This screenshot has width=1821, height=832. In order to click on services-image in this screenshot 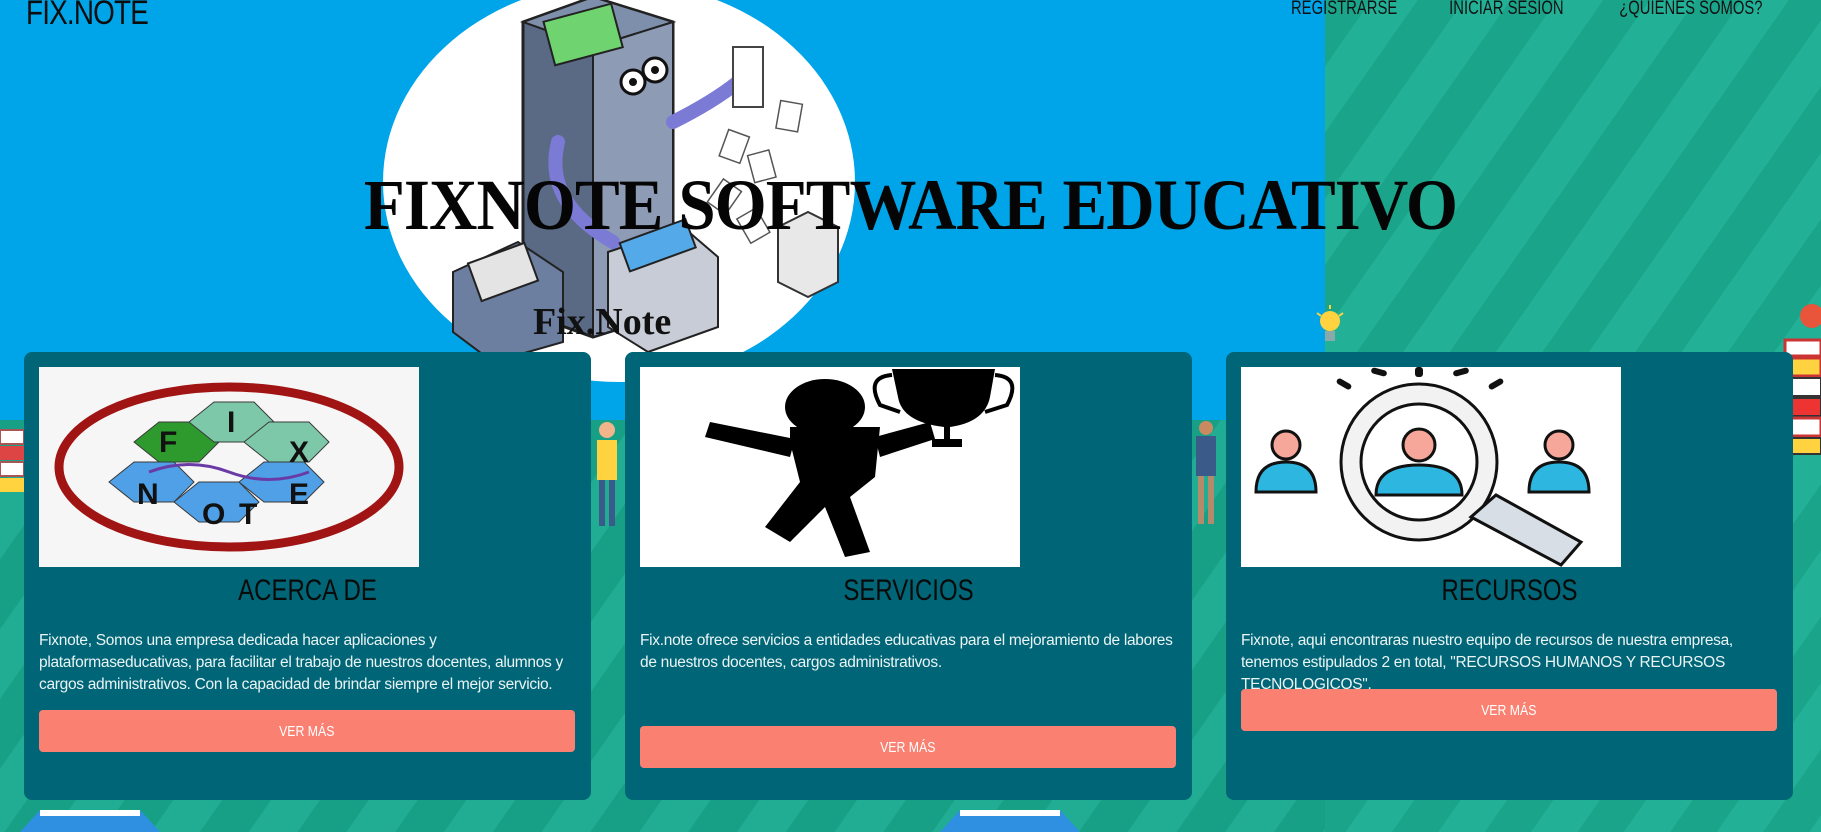, I will do `click(830, 467)`.